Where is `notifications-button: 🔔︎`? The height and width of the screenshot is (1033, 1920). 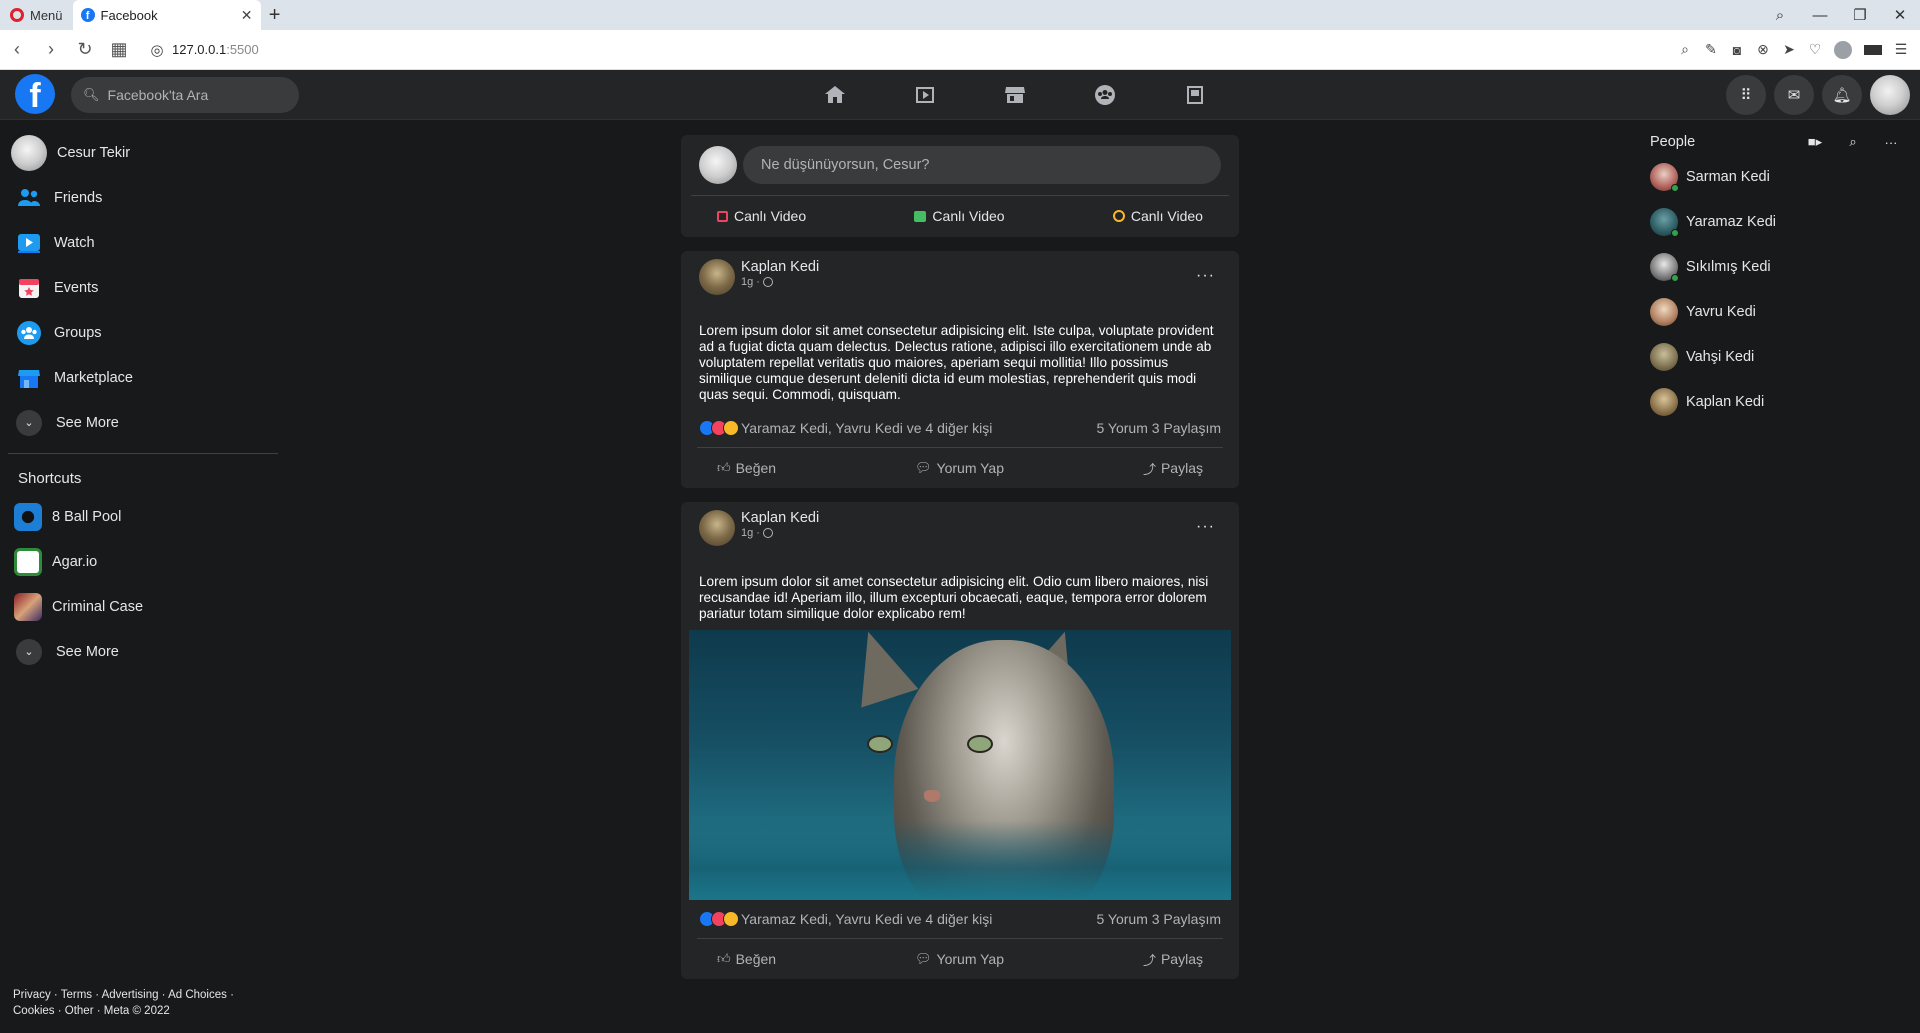
notifications-button: 🔔︎ is located at coordinates (1842, 95).